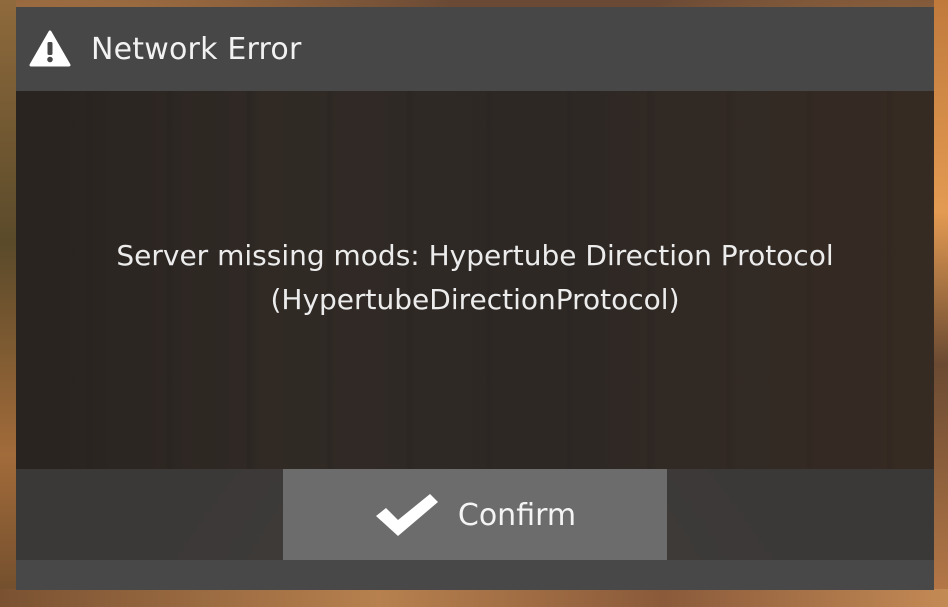 This screenshot has height=607, width=948. I want to click on dialog-title: Network Error, so click(196, 49).